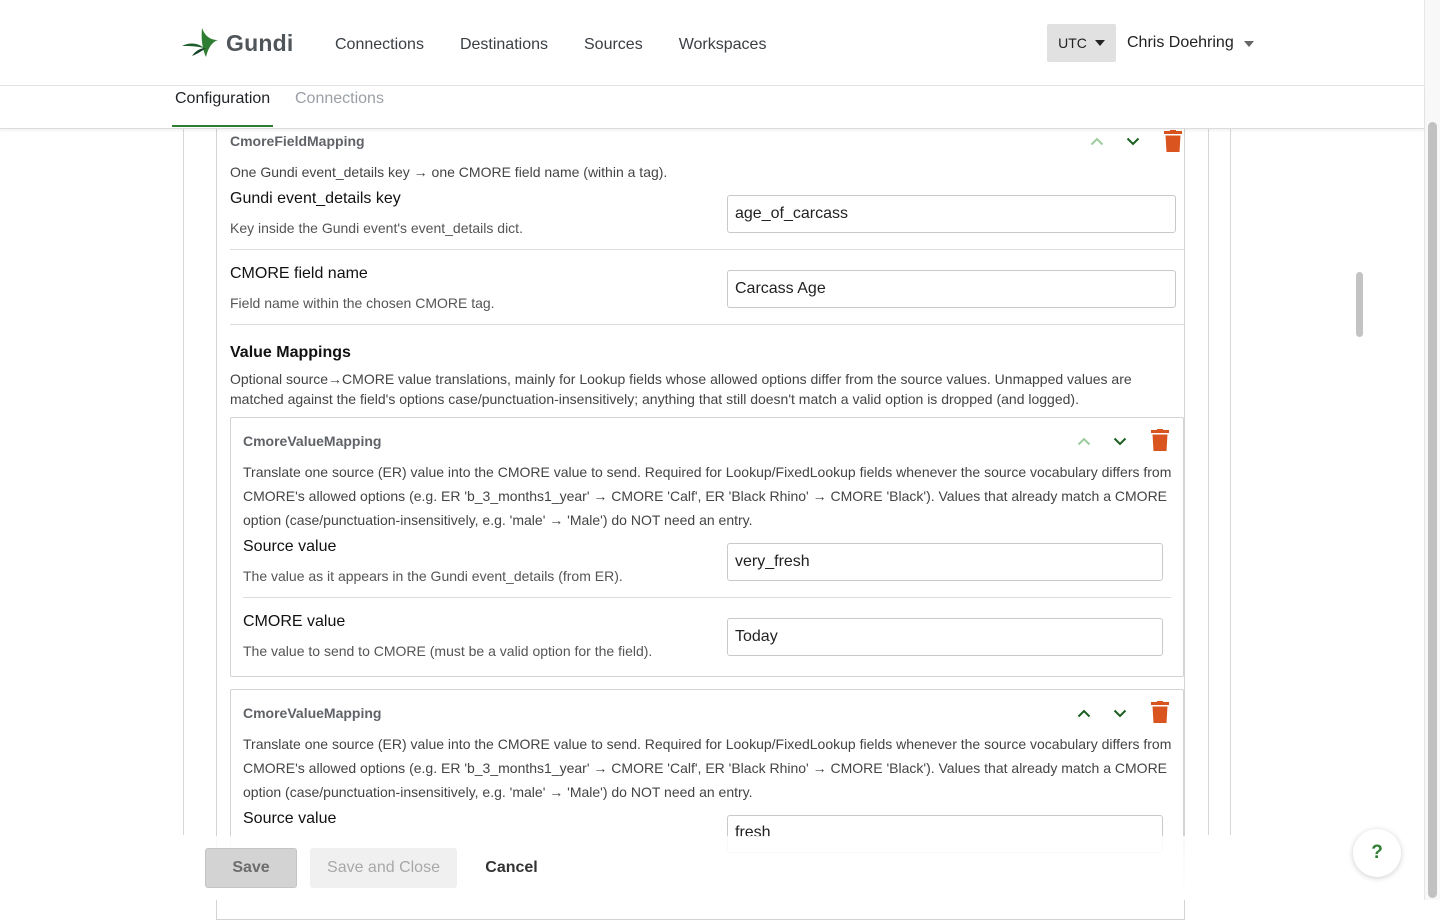 Image resolution: width=1440 pixels, height=920 pixels. I want to click on help-button: ?, so click(1377, 853).